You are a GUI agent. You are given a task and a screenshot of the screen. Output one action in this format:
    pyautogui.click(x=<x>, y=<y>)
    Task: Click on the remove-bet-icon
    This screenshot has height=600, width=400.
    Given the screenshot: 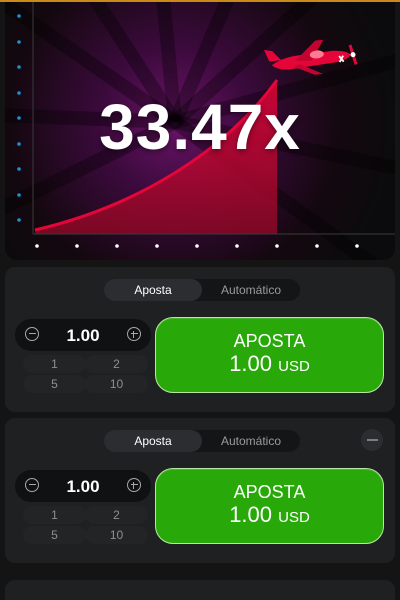 What is the action you would take?
    pyautogui.click(x=372, y=440)
    